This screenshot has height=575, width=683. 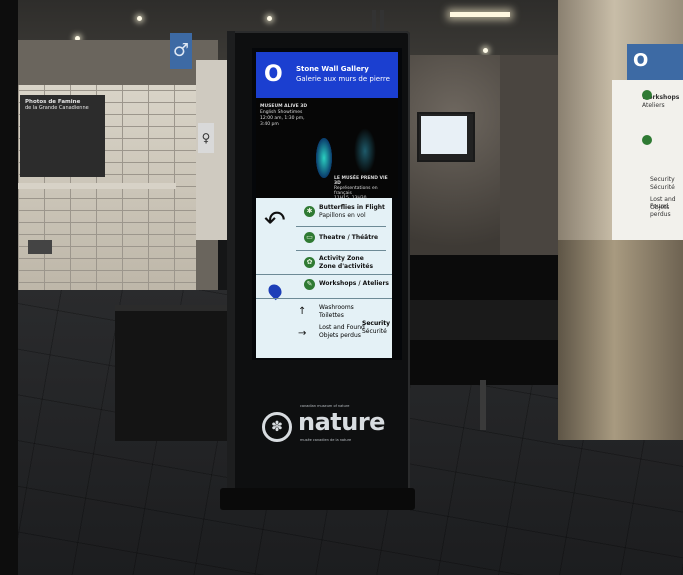 What do you see at coordinates (175, 373) in the screenshot?
I see `black-bench` at bounding box center [175, 373].